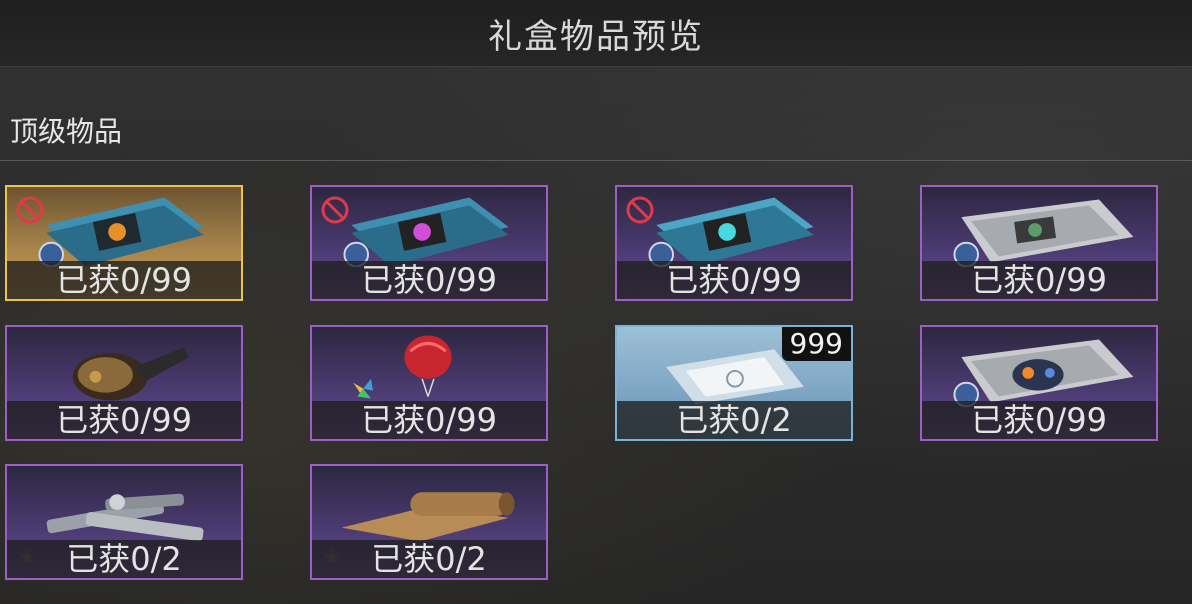 This screenshot has height=604, width=1192. Describe the element at coordinates (734, 243) in the screenshot. I see `item-card-3: 已获0/99` at that location.